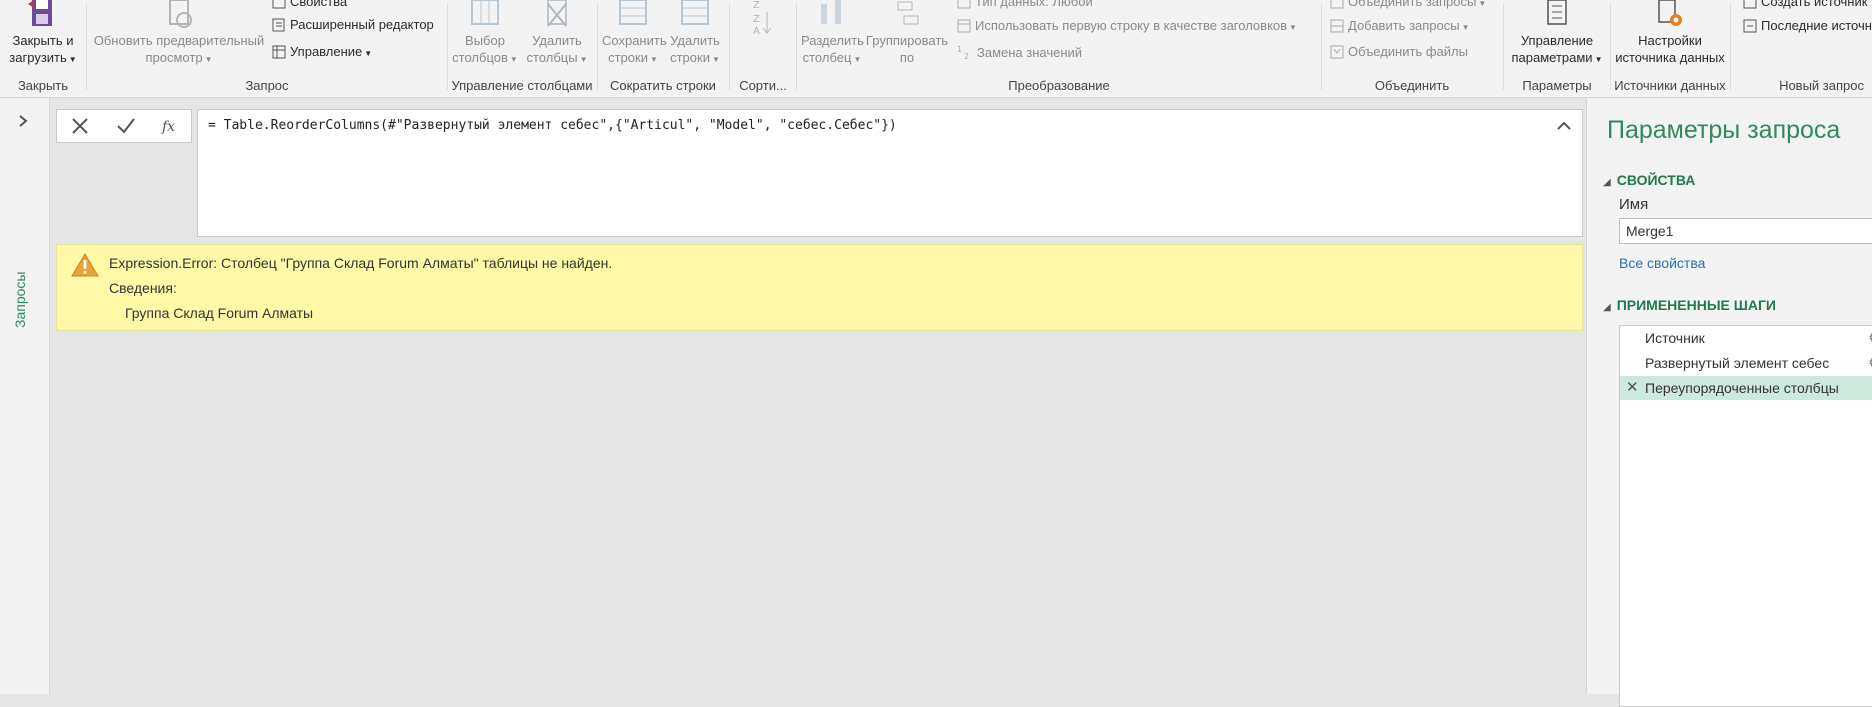 This screenshot has width=1872, height=707. Describe the element at coordinates (907, 33) in the screenshot. I see `group-by-button: Группировать по` at that location.